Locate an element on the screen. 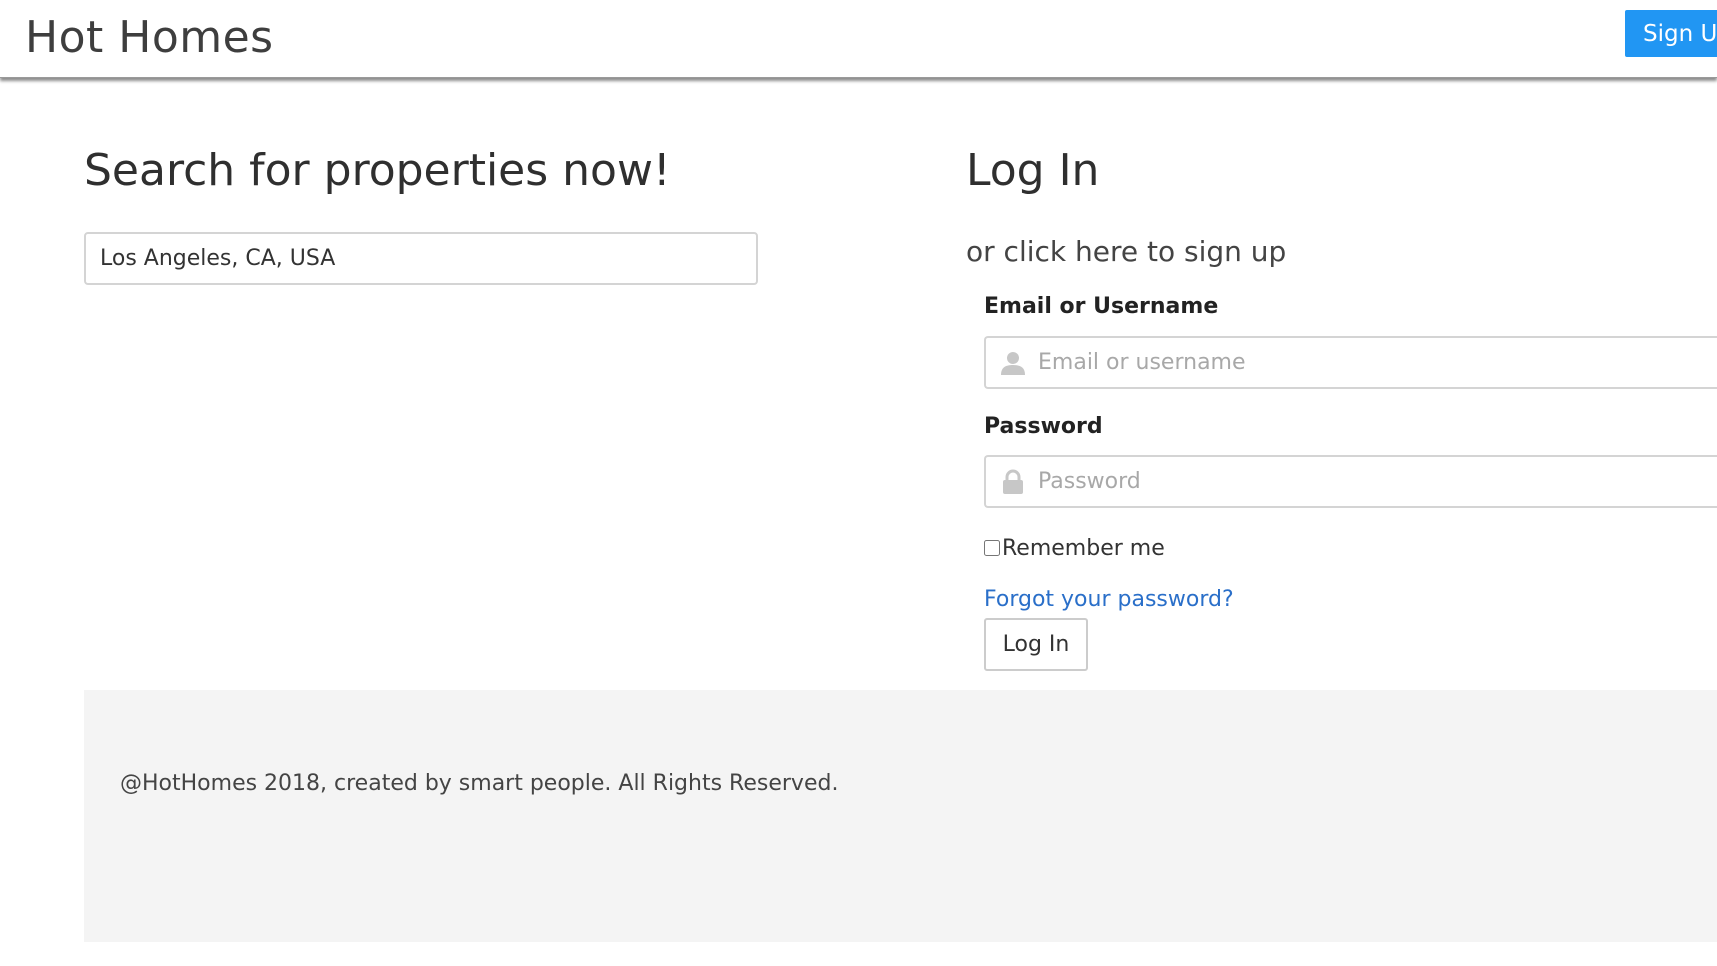 This screenshot has width=1717, height=966. remember-me-checkbox is located at coordinates (992, 548).